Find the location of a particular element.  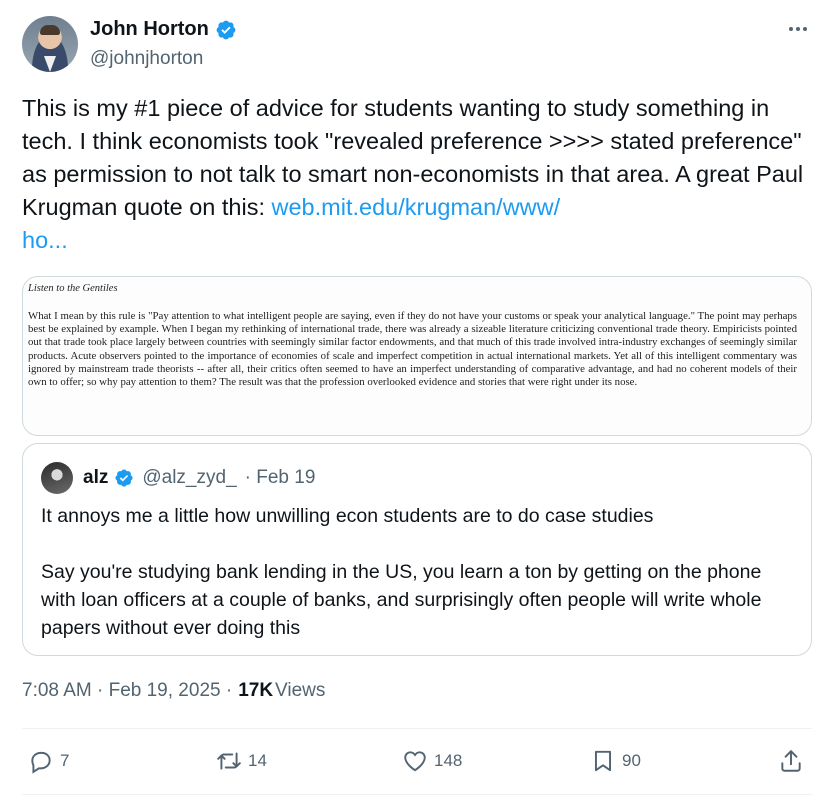

author-display-name: John Horton is located at coordinates (149, 29).